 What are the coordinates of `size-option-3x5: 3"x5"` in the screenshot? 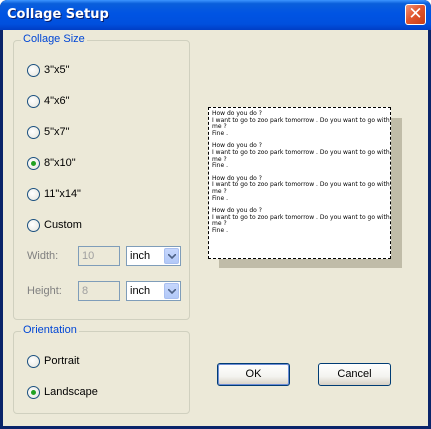 It's located at (48, 70).